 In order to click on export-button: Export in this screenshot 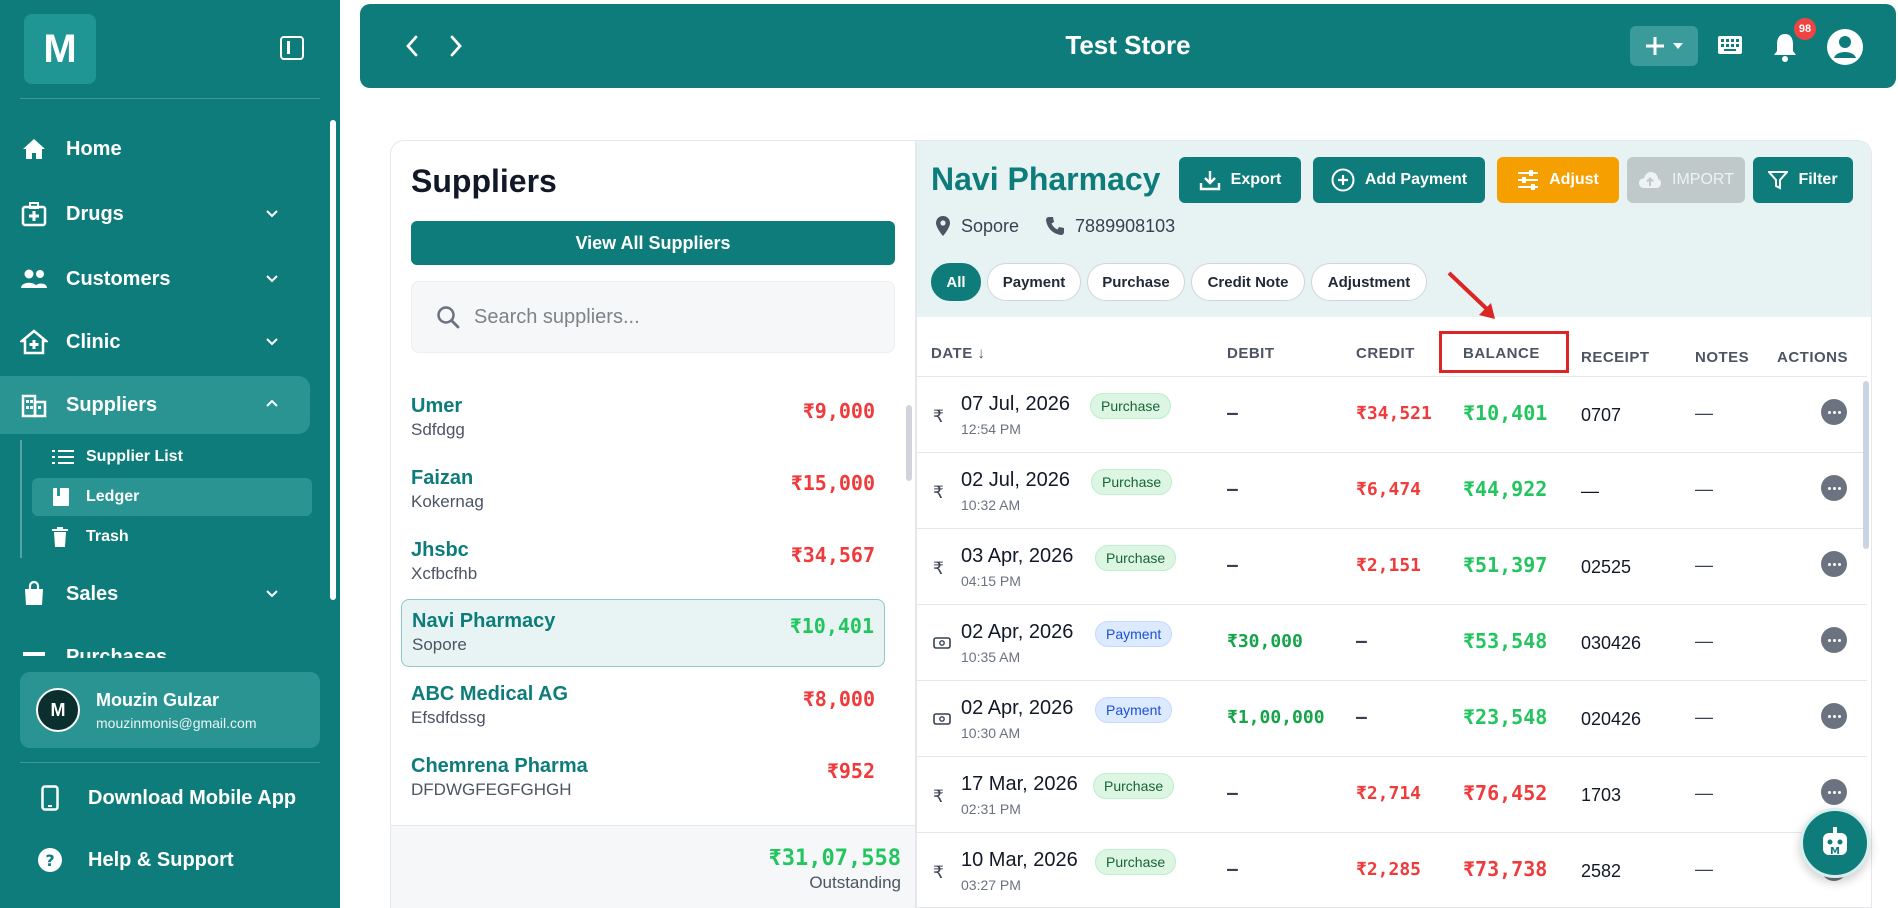, I will do `click(1240, 180)`.